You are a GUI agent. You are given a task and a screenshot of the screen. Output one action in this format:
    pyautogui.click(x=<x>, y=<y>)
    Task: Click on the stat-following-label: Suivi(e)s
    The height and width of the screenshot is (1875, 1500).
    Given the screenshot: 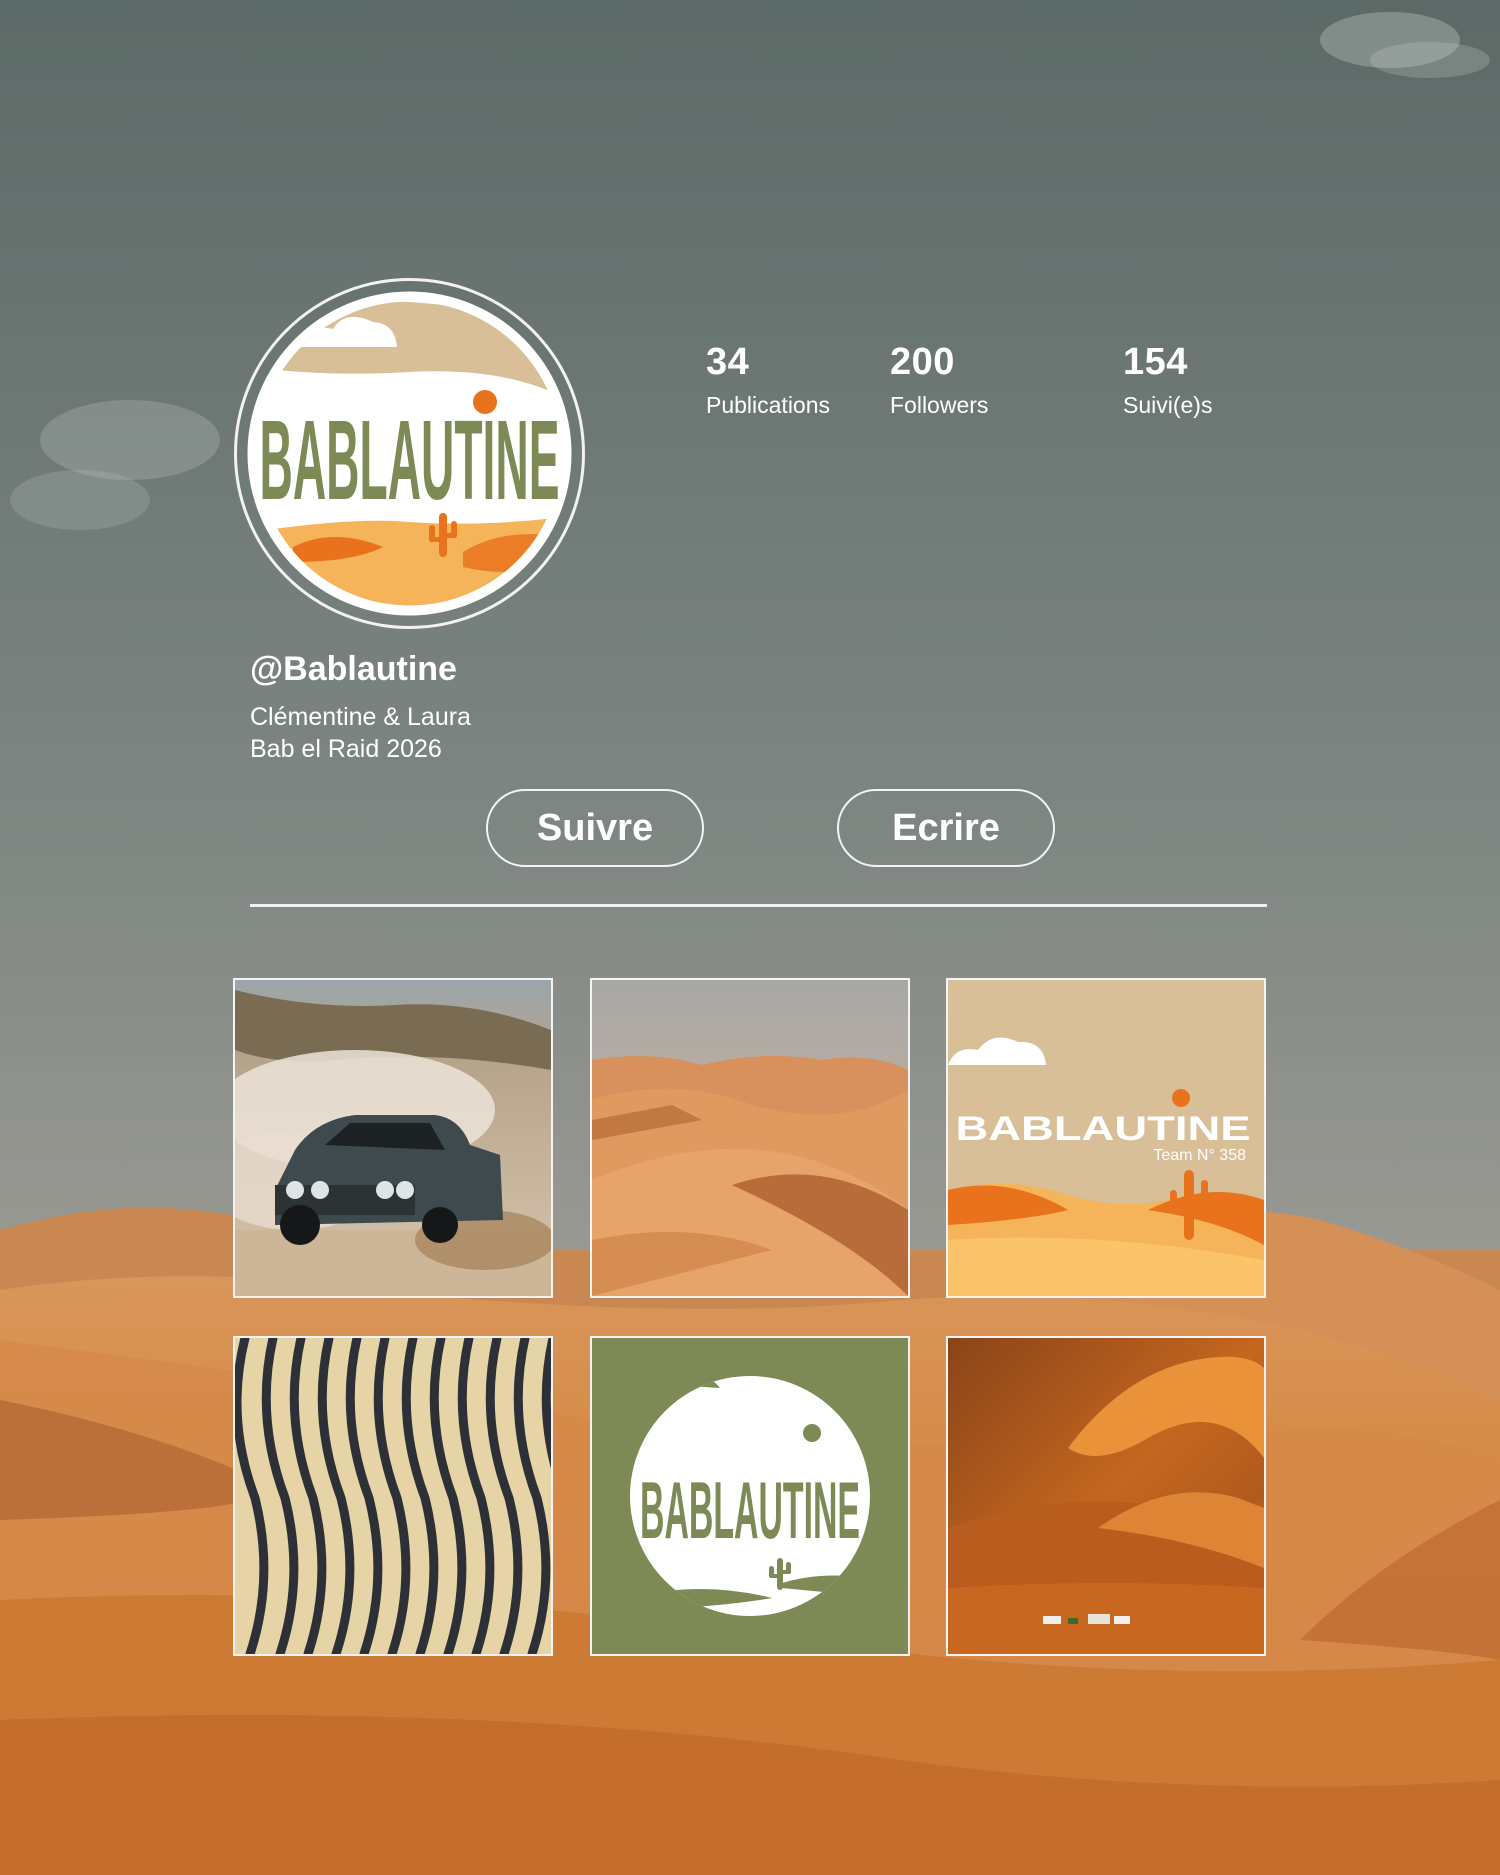 What is the action you would take?
    pyautogui.click(x=1168, y=405)
    